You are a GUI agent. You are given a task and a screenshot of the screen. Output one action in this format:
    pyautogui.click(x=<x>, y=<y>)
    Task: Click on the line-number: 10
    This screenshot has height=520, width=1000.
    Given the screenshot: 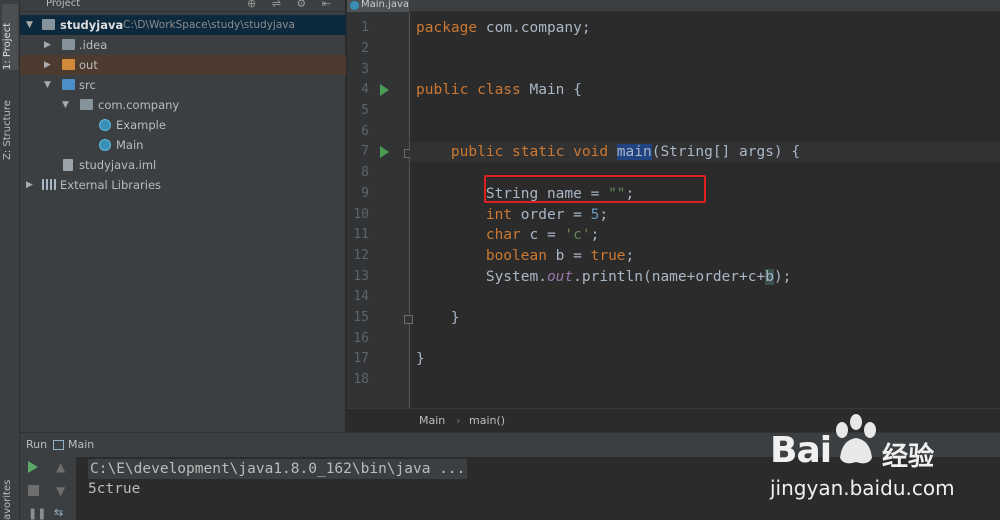 What is the action you would take?
    pyautogui.click(x=361, y=214)
    